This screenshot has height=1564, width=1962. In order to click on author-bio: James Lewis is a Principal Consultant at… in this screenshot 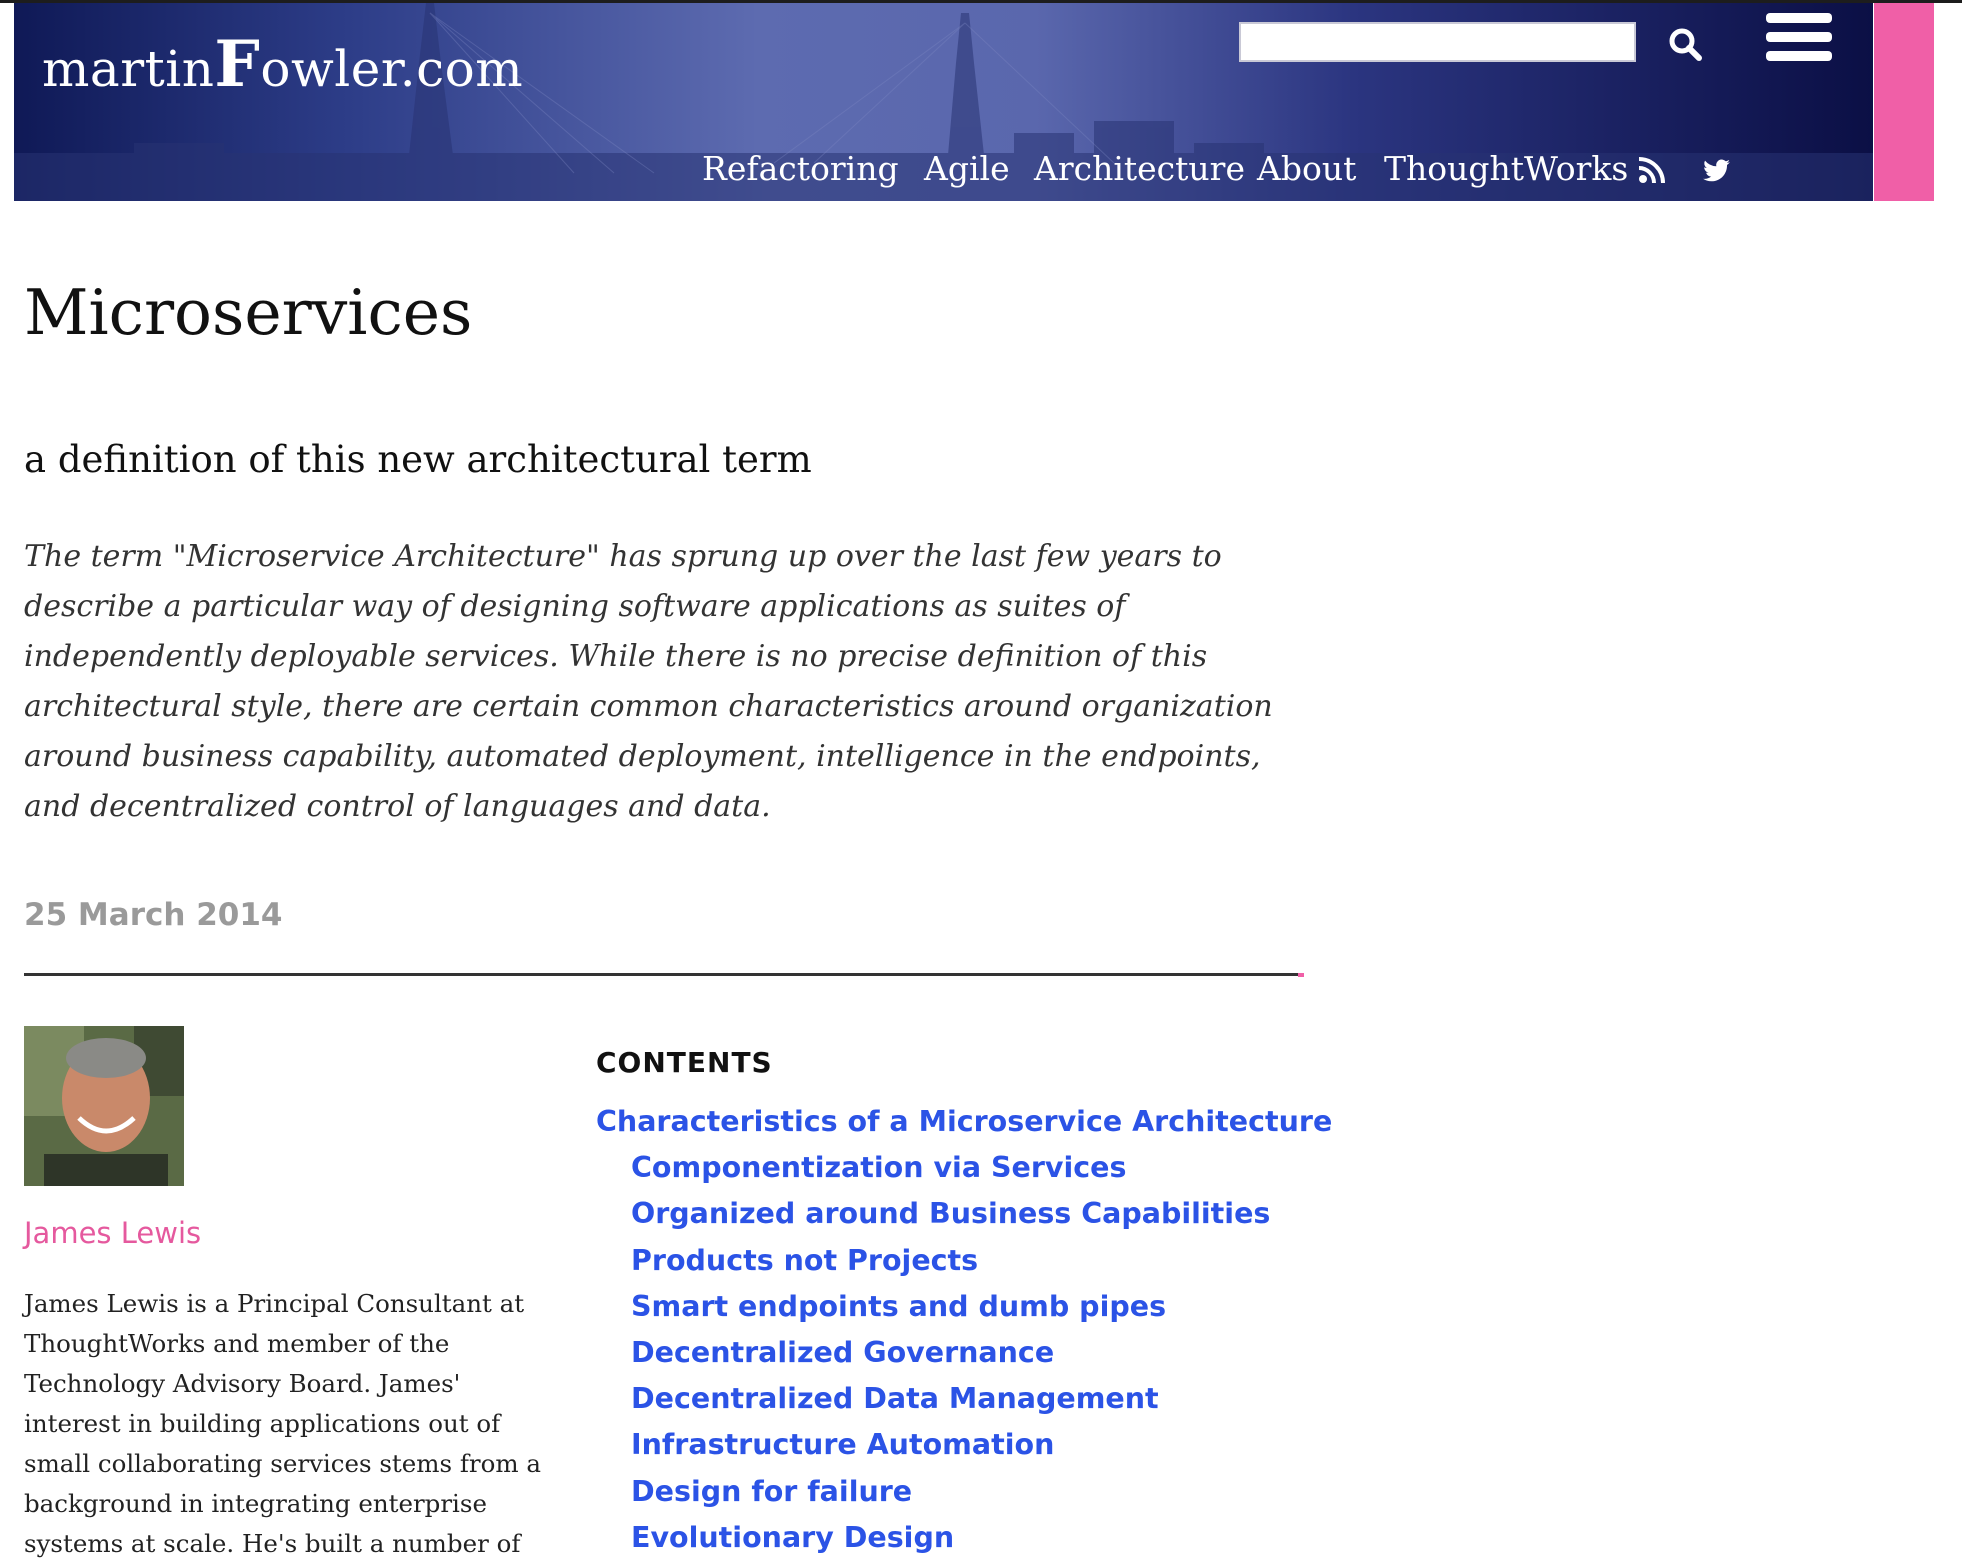, I will do `click(283, 1423)`.